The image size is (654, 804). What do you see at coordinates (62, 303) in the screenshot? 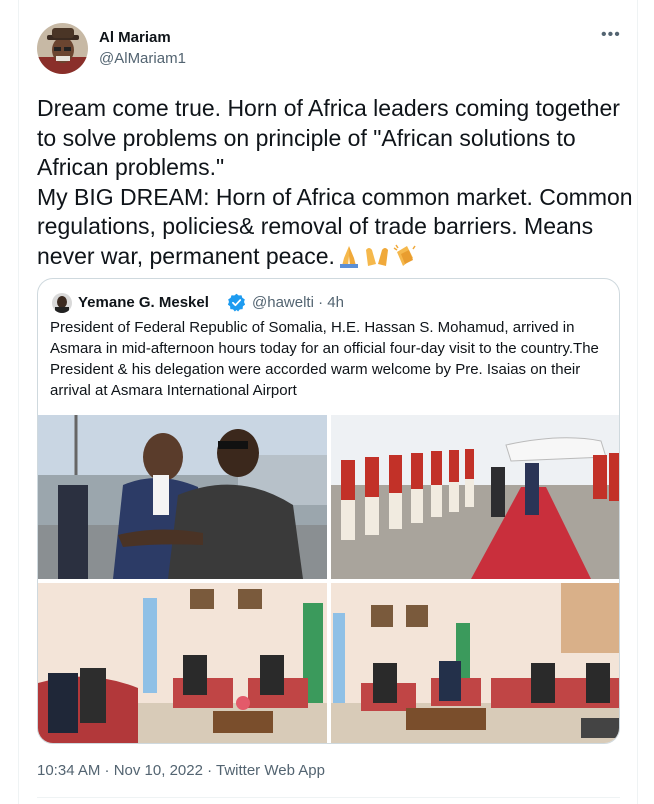
I see `quoted-author-avatar` at bounding box center [62, 303].